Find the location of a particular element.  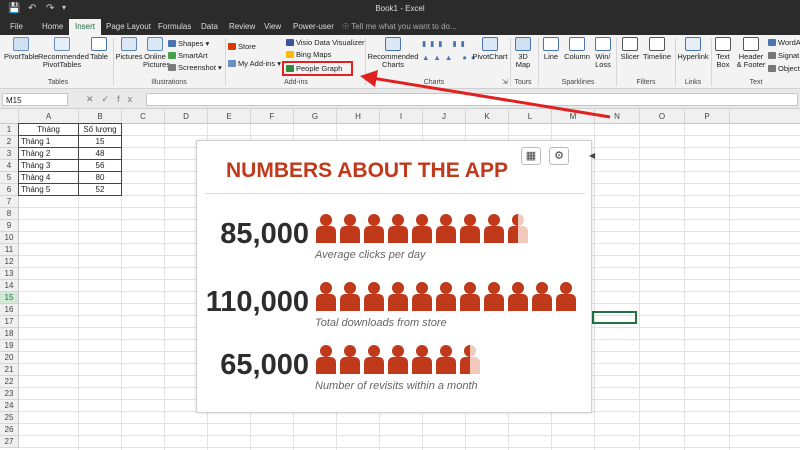

row-header-23: 23 is located at coordinates (9, 394).